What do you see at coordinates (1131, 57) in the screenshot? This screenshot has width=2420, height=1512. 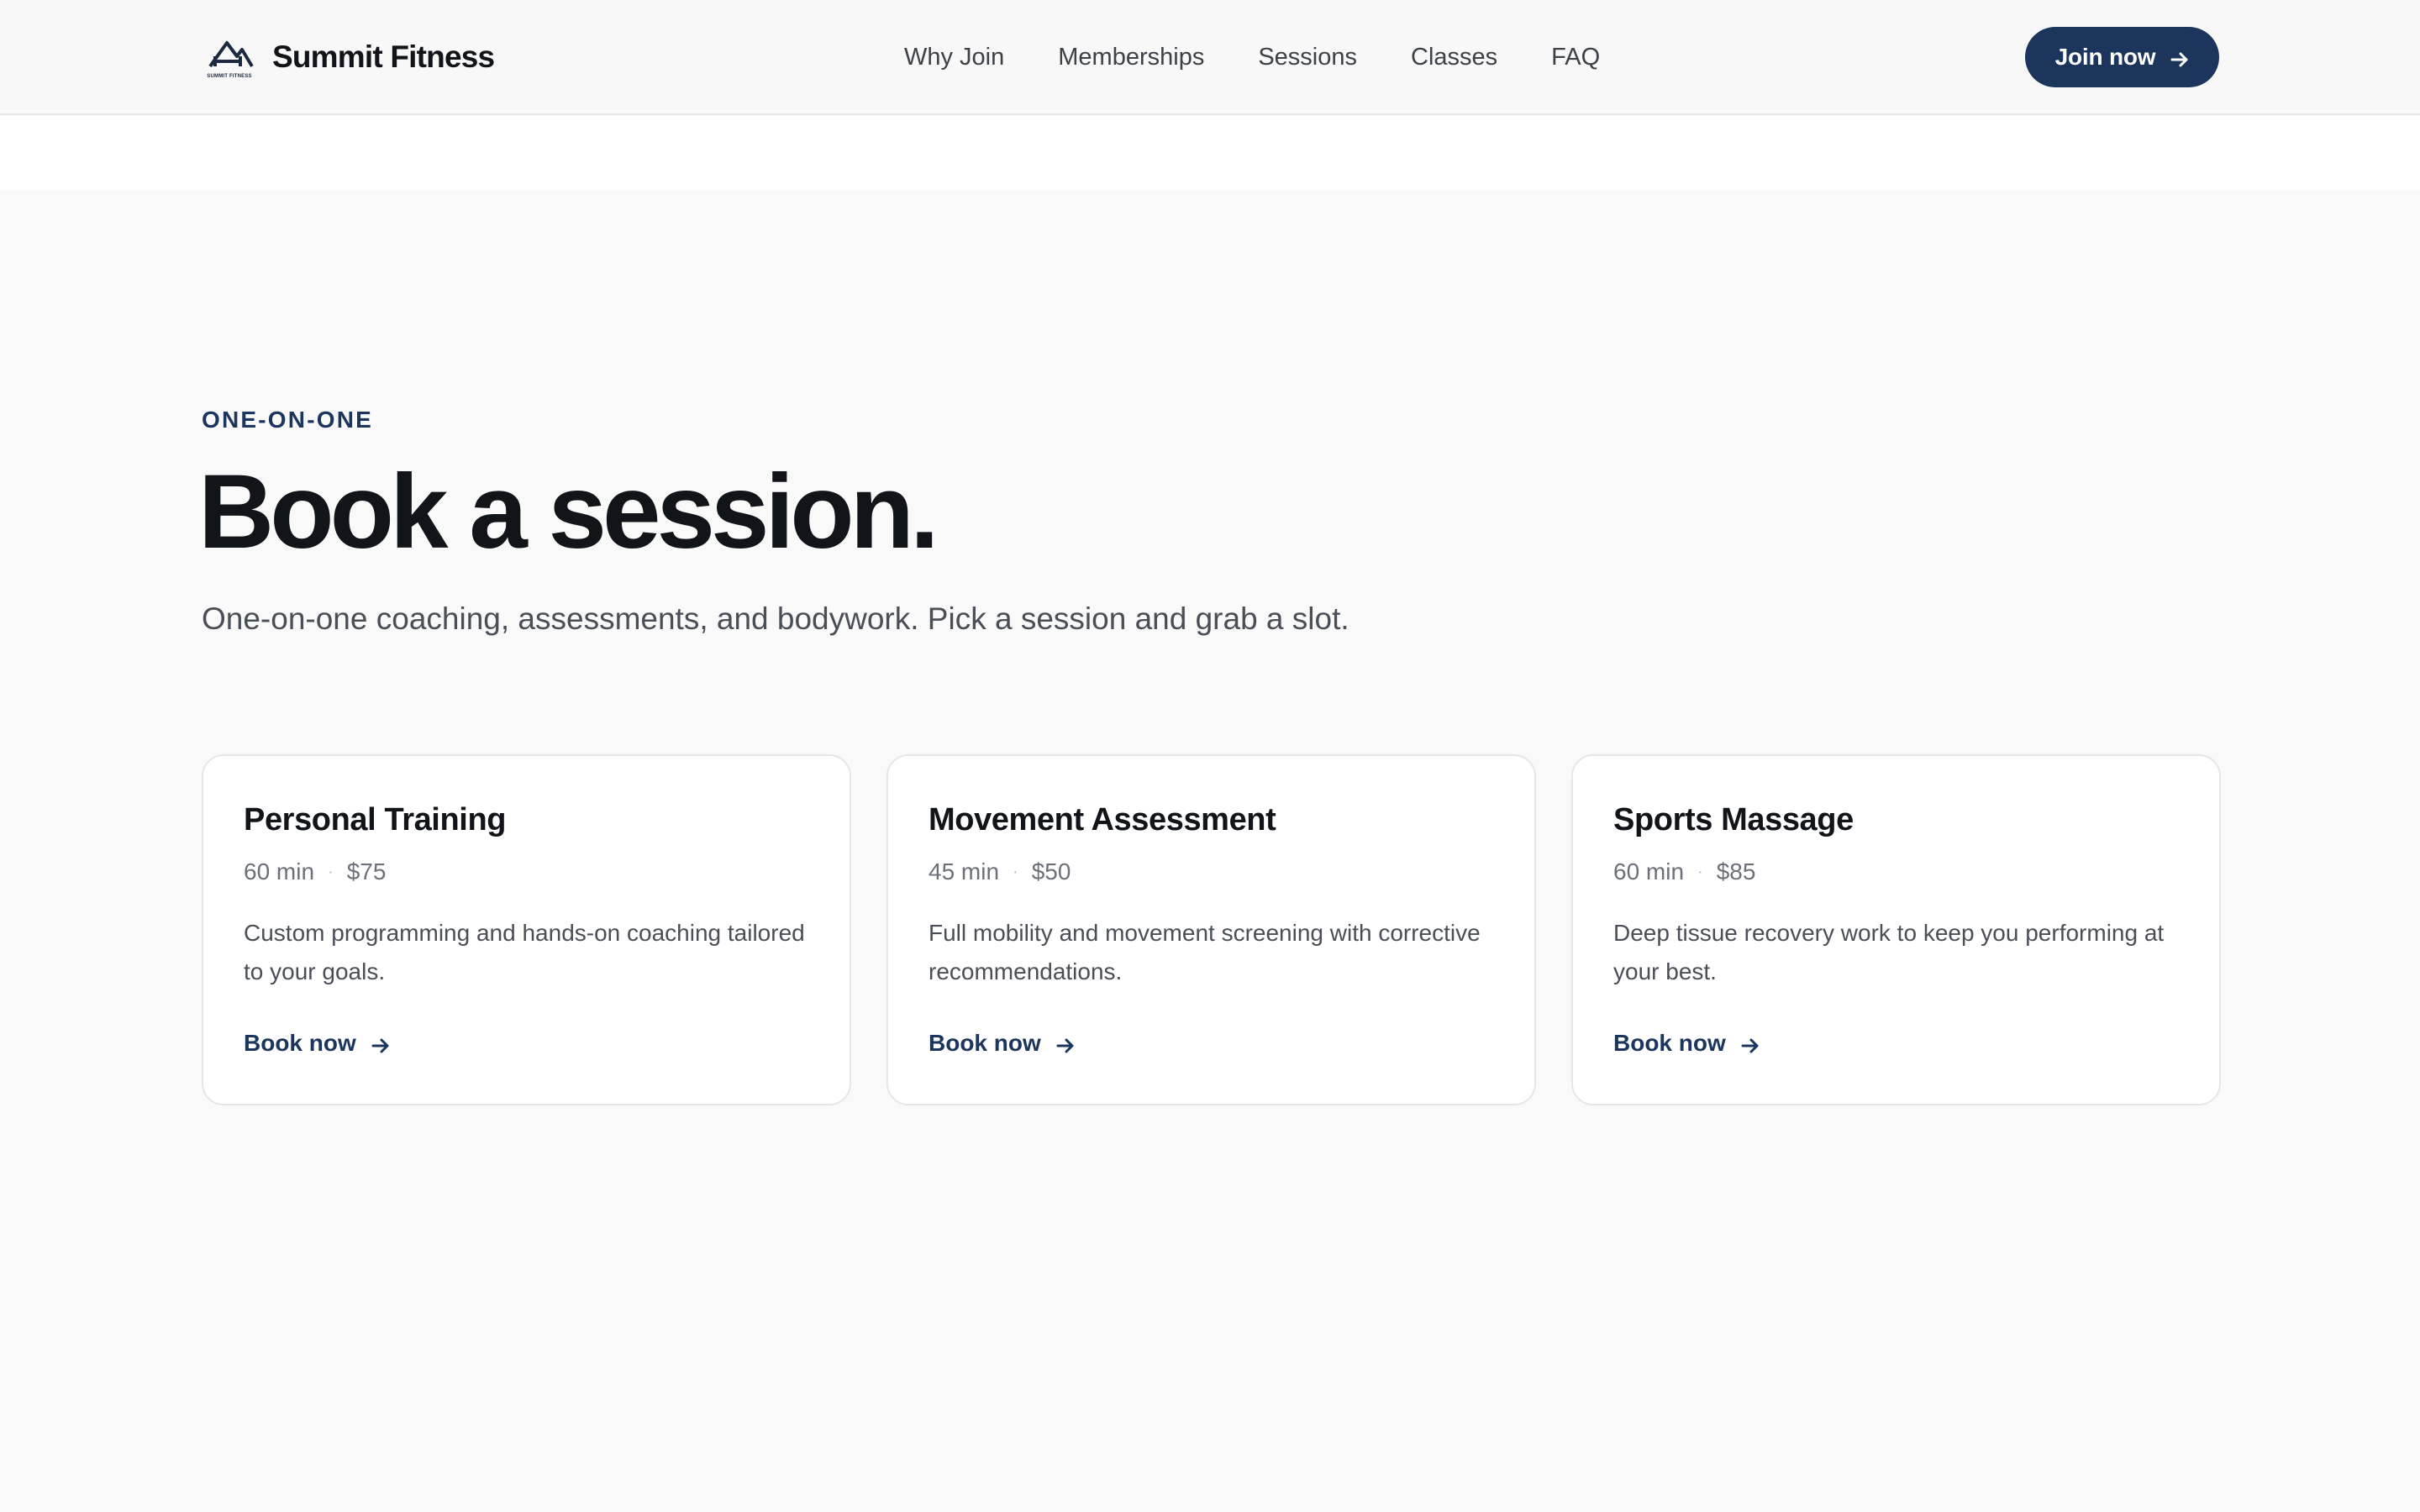 I see `nav-memberships: Memberships` at bounding box center [1131, 57].